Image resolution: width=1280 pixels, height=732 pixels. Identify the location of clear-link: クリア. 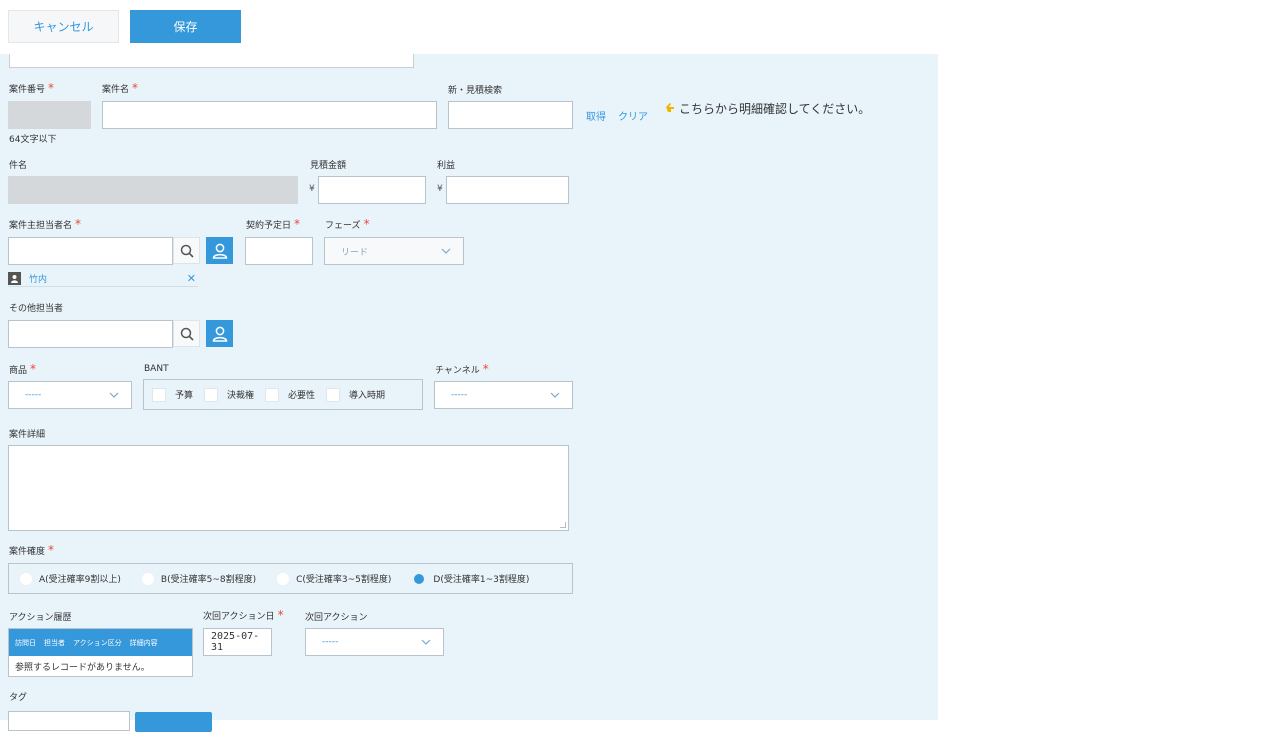
(633, 115).